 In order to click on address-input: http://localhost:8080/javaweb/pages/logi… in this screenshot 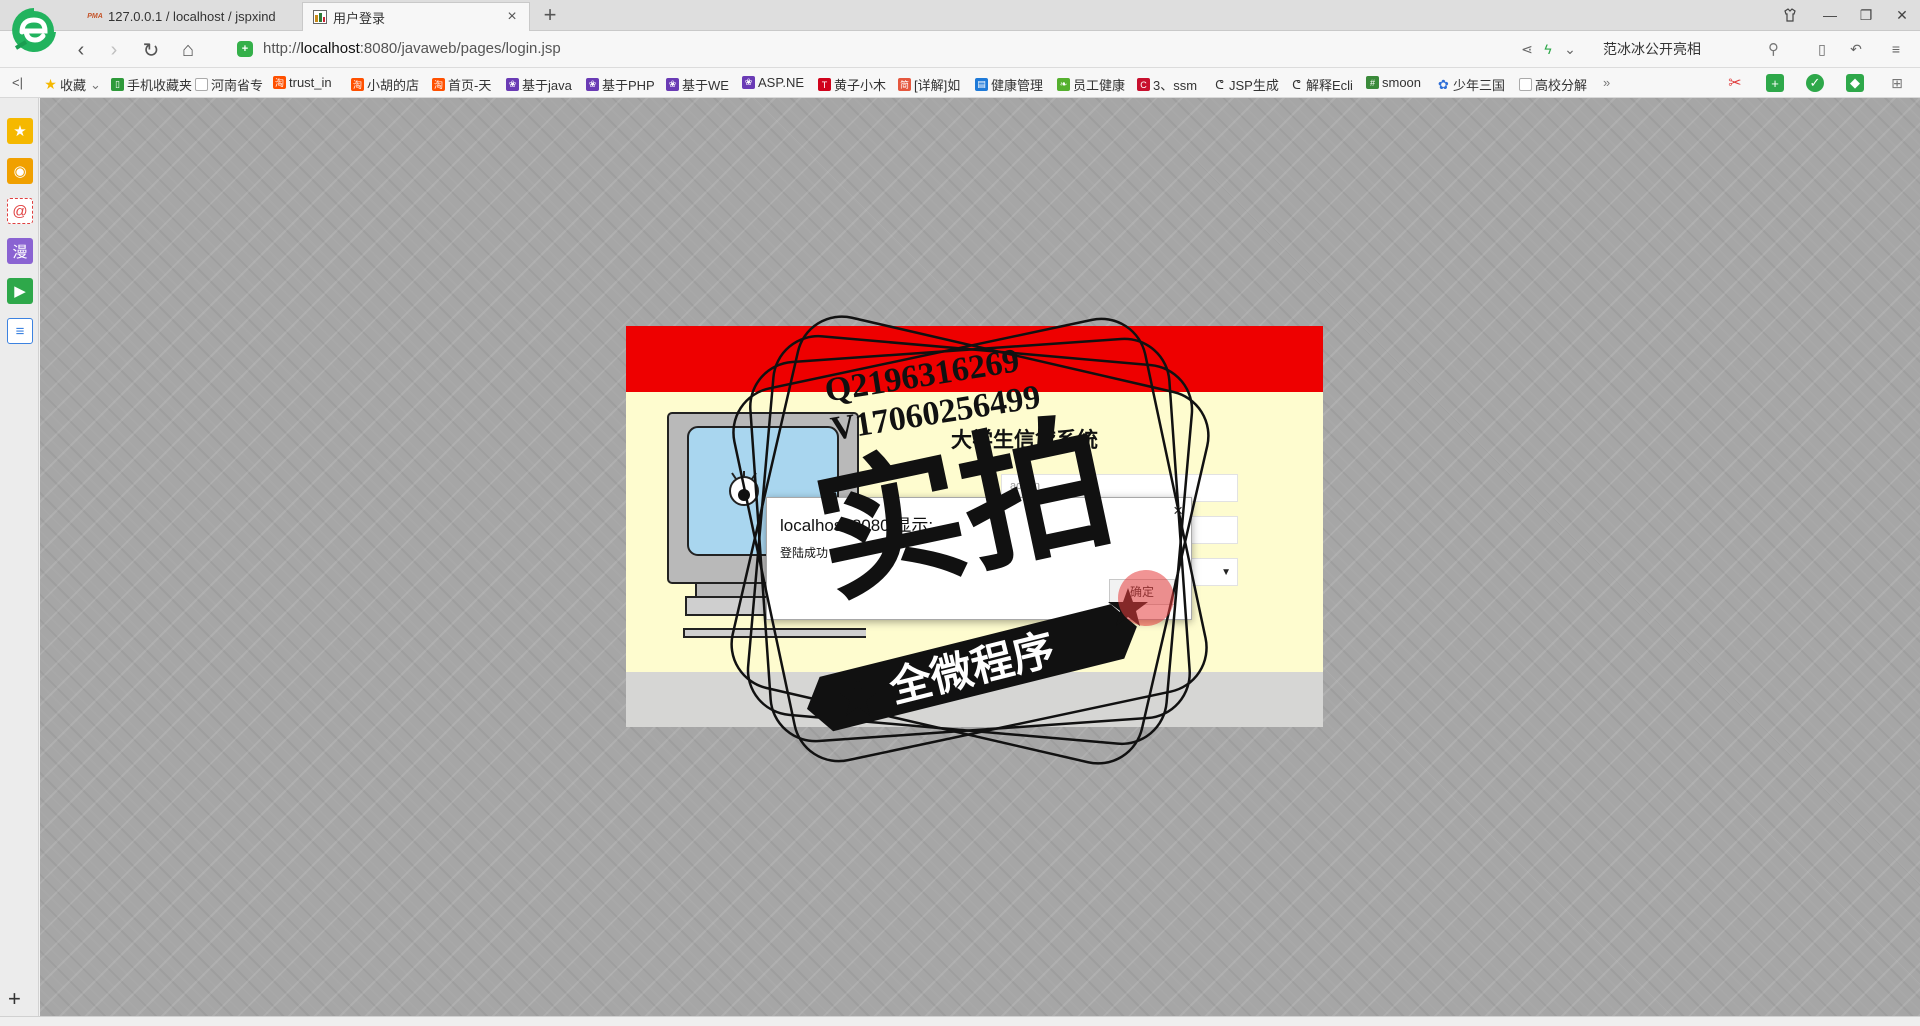, I will do `click(412, 48)`.